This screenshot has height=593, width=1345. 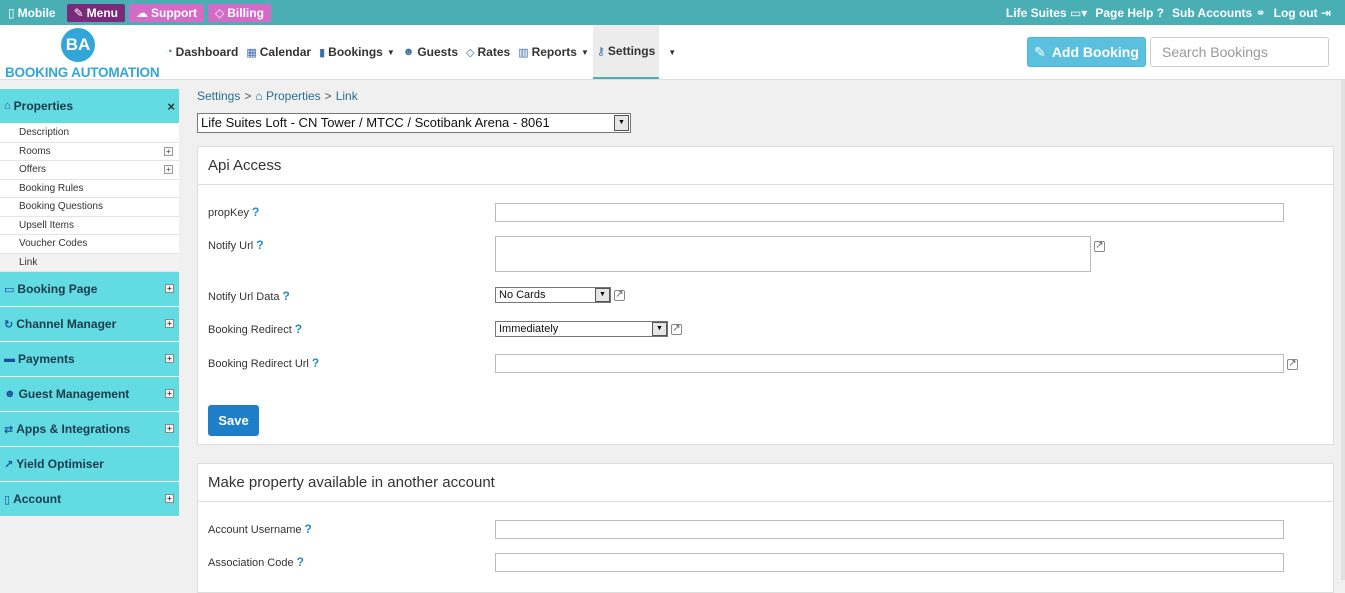 What do you see at coordinates (889, 529) in the screenshot?
I see `account-username-field` at bounding box center [889, 529].